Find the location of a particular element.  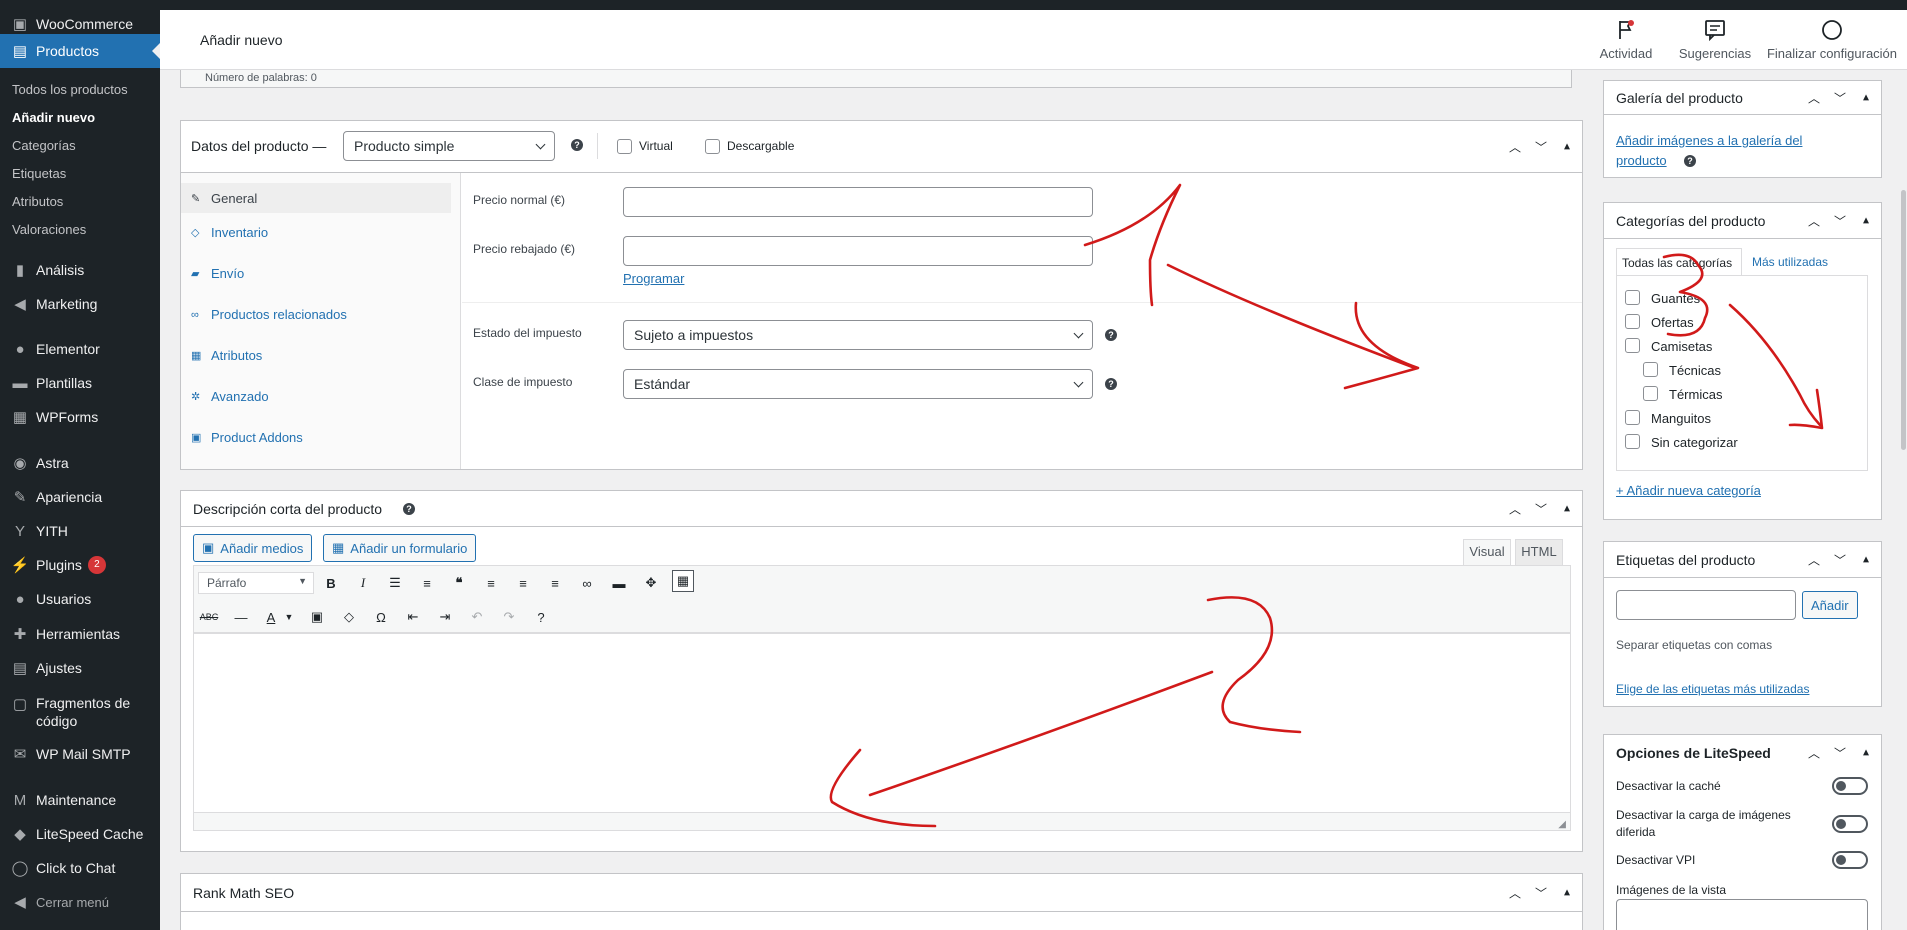

sidebar-item-click-to-chat: ◯ Click to Chat is located at coordinates (80, 868).